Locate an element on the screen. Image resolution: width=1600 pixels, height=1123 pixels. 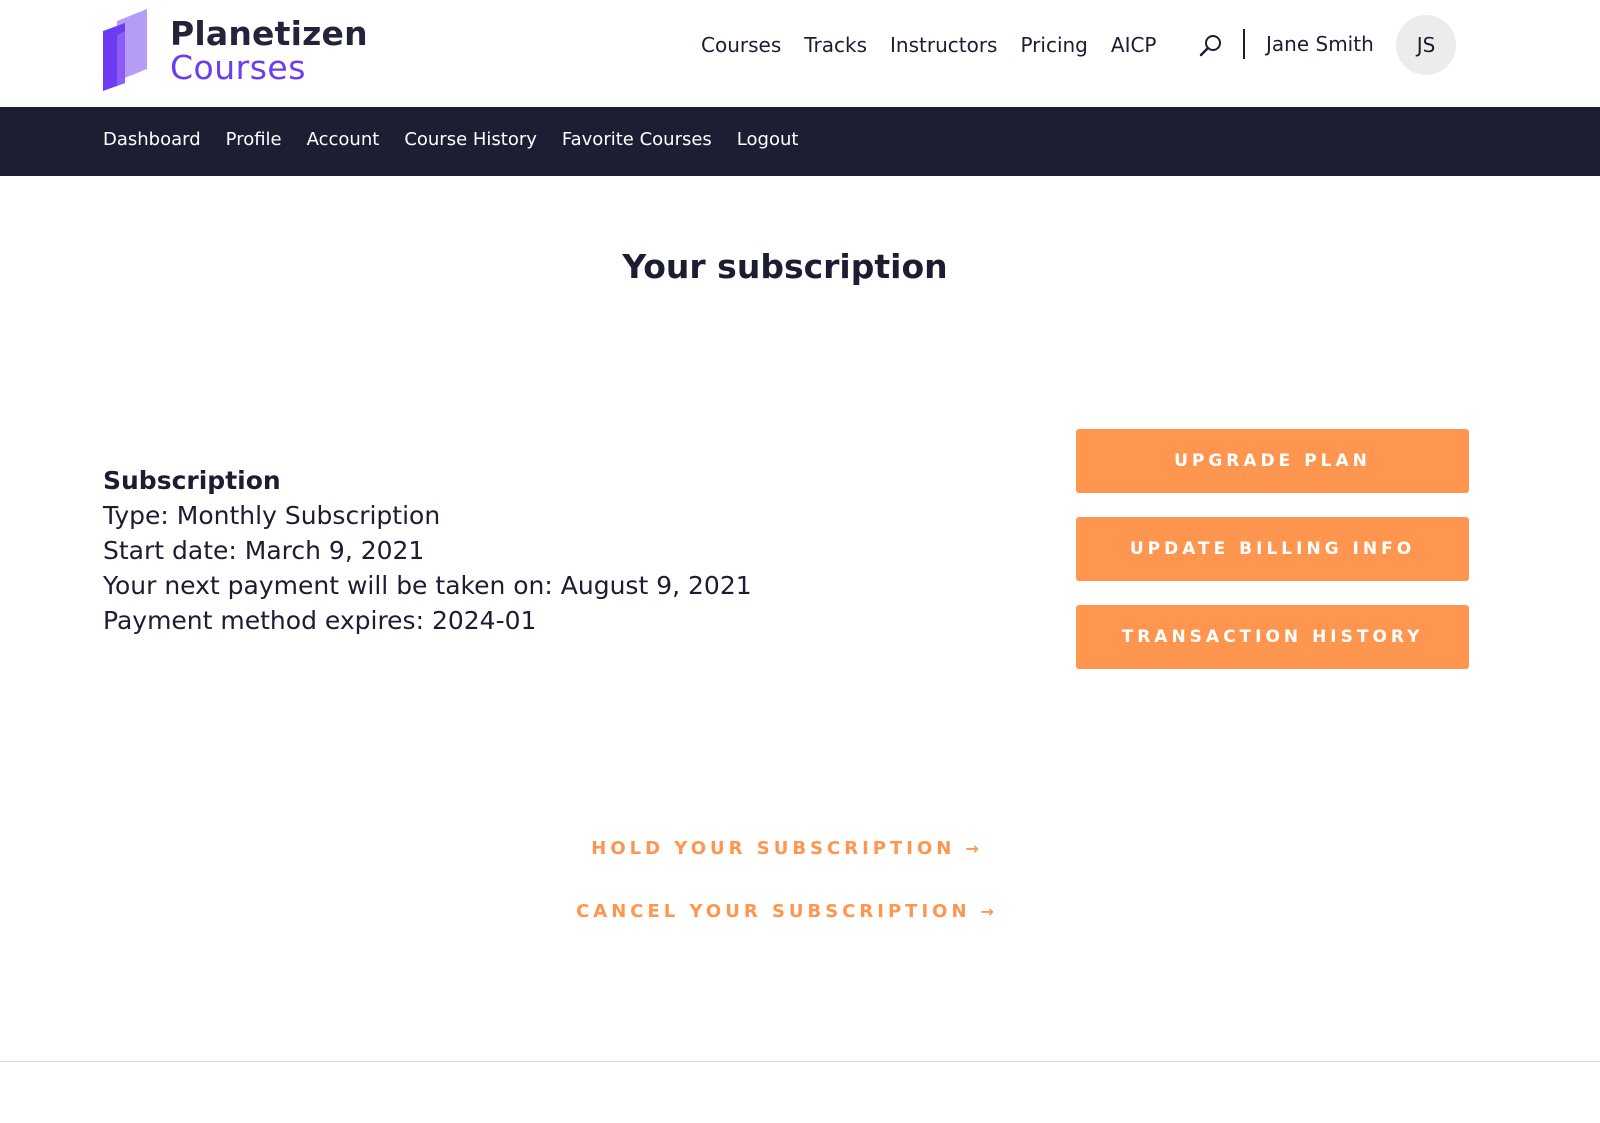
cancel-subscription-label: CANCEL YOUR SUBSCRIPTION is located at coordinates (773, 911).